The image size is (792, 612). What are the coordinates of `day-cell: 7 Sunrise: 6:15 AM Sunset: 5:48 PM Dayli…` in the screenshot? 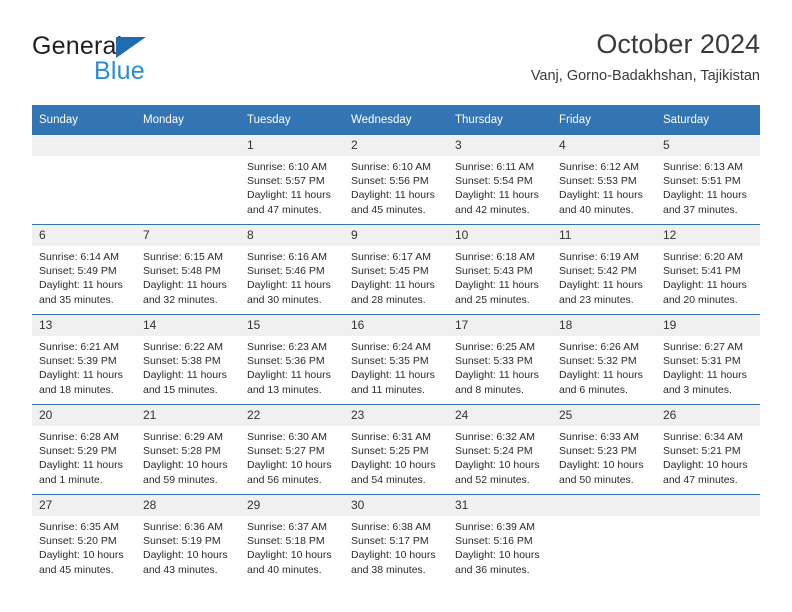 It's located at (188, 269).